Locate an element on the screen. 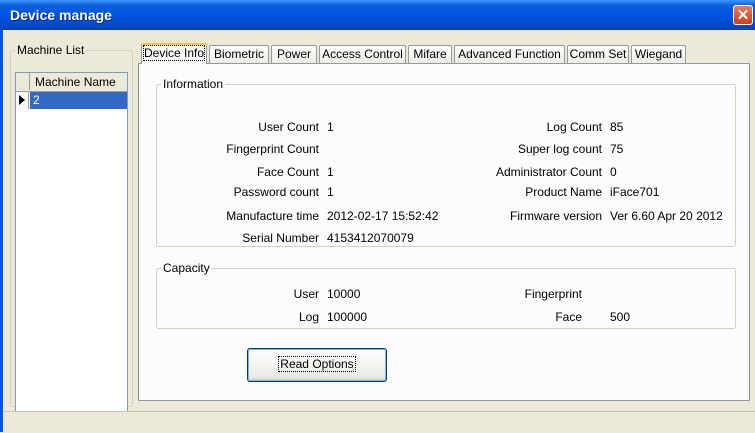 The width and height of the screenshot is (755, 433). tab-comm-set: Comm Set is located at coordinates (598, 54).